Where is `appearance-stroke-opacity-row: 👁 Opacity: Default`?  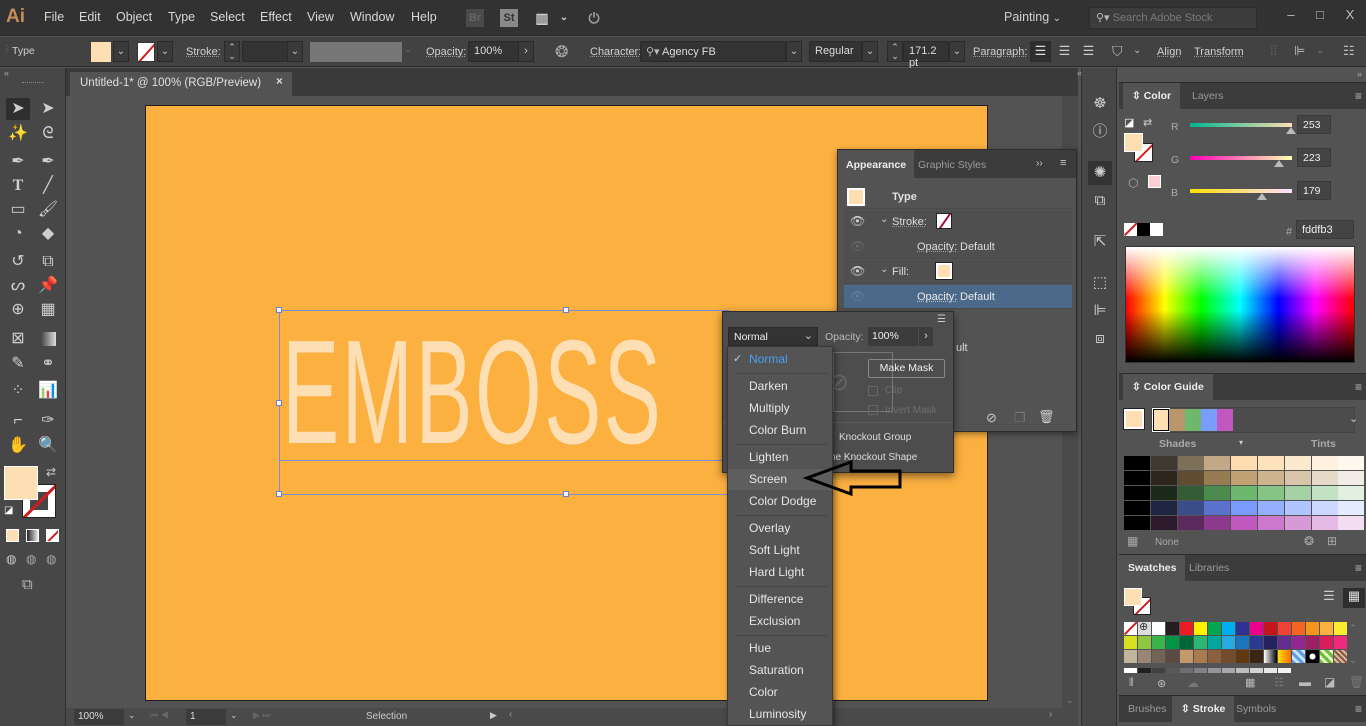
appearance-stroke-opacity-row: 👁 Opacity: Default is located at coordinates (958, 247).